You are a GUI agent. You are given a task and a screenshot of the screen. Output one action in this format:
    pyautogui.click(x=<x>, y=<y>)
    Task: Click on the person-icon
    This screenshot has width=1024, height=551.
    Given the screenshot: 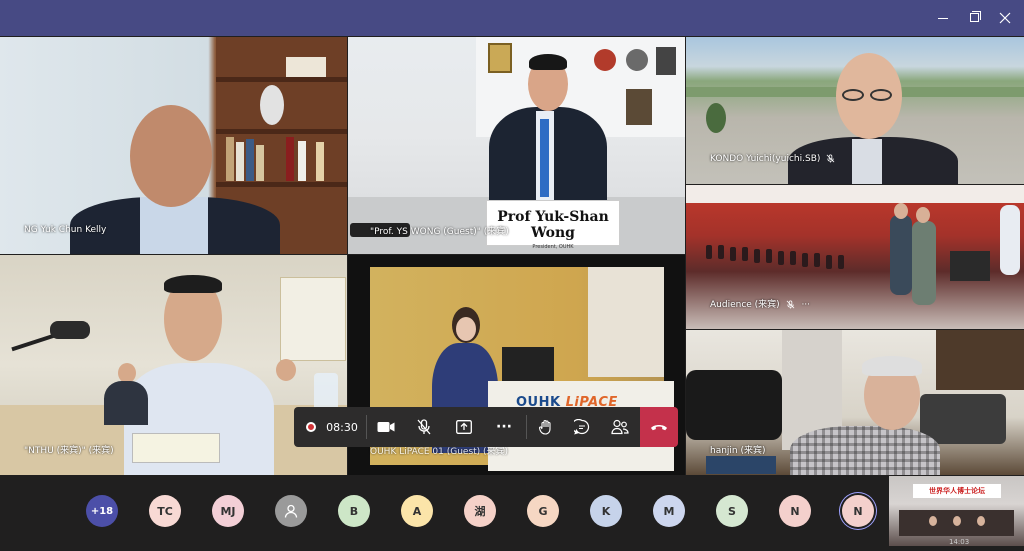 What is the action you would take?
    pyautogui.click(x=291, y=511)
    